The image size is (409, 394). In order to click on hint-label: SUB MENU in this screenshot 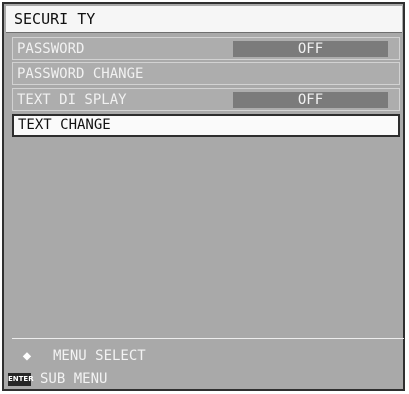, I will do `click(74, 379)`.